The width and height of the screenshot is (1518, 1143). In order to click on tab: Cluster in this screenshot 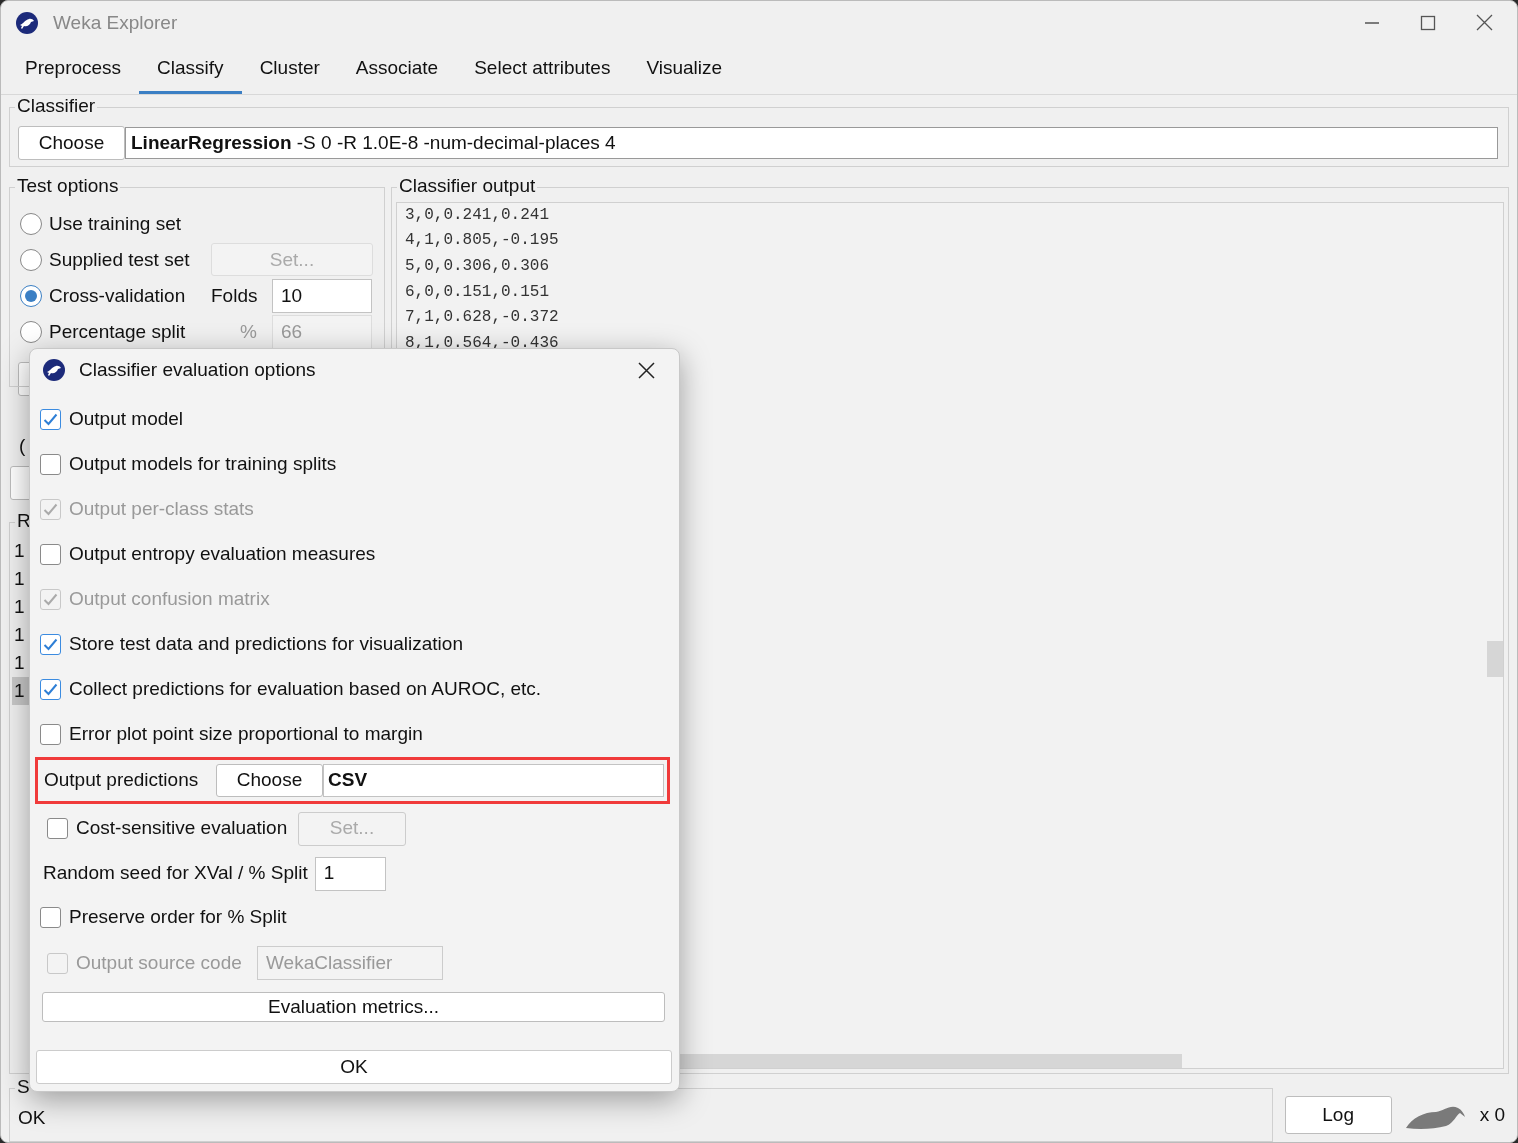, I will do `click(289, 69)`.